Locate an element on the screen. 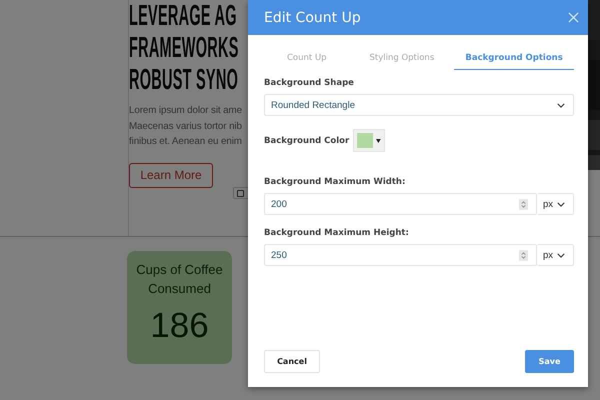 This screenshot has width=600, height=400. heading-line: ROBUST SYNO is located at coordinates (183, 80).